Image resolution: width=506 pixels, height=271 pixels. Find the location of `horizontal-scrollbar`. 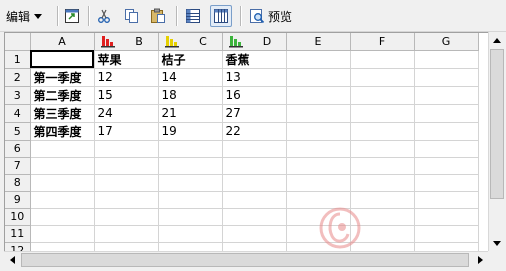

horizontal-scrollbar is located at coordinates (246, 259).